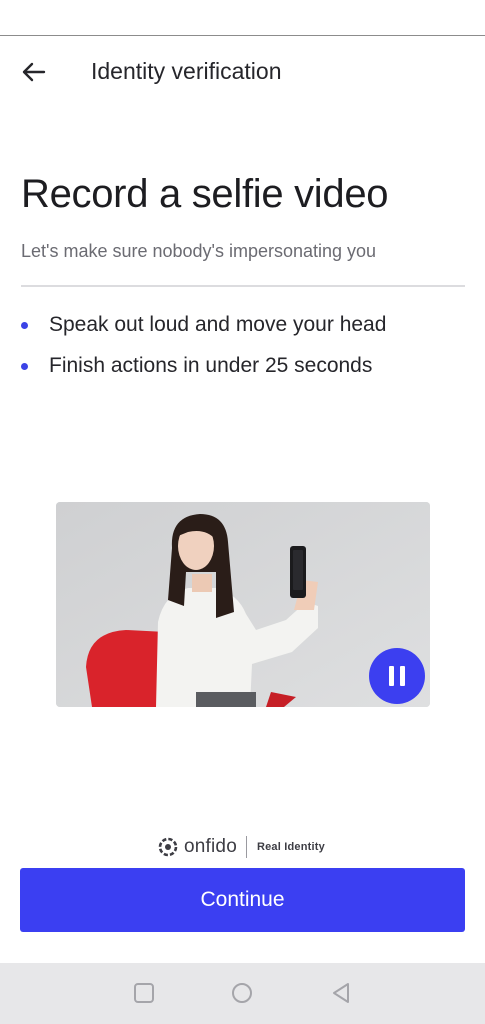  I want to click on pause-button, so click(397, 676).